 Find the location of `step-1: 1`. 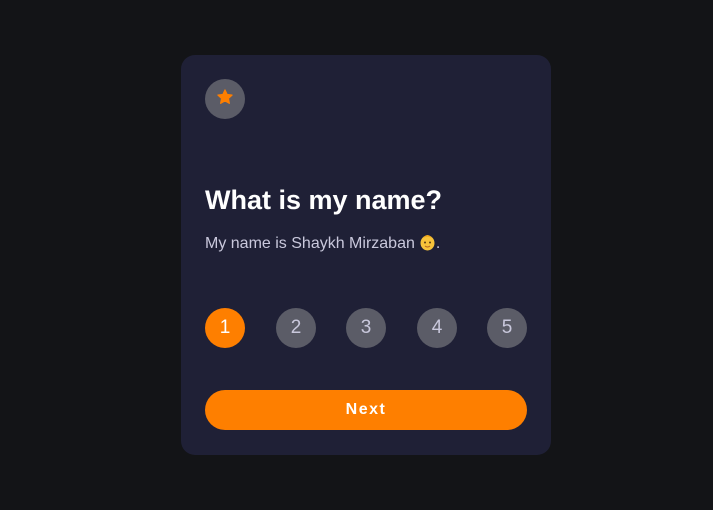

step-1: 1 is located at coordinates (225, 328).